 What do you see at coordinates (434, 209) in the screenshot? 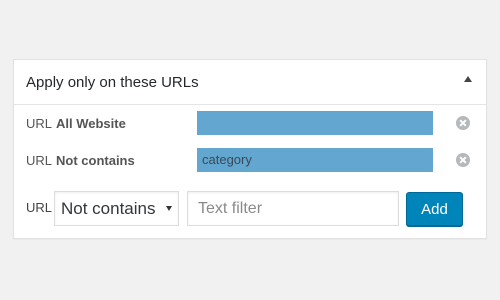
I see `add-button: Add` at bounding box center [434, 209].